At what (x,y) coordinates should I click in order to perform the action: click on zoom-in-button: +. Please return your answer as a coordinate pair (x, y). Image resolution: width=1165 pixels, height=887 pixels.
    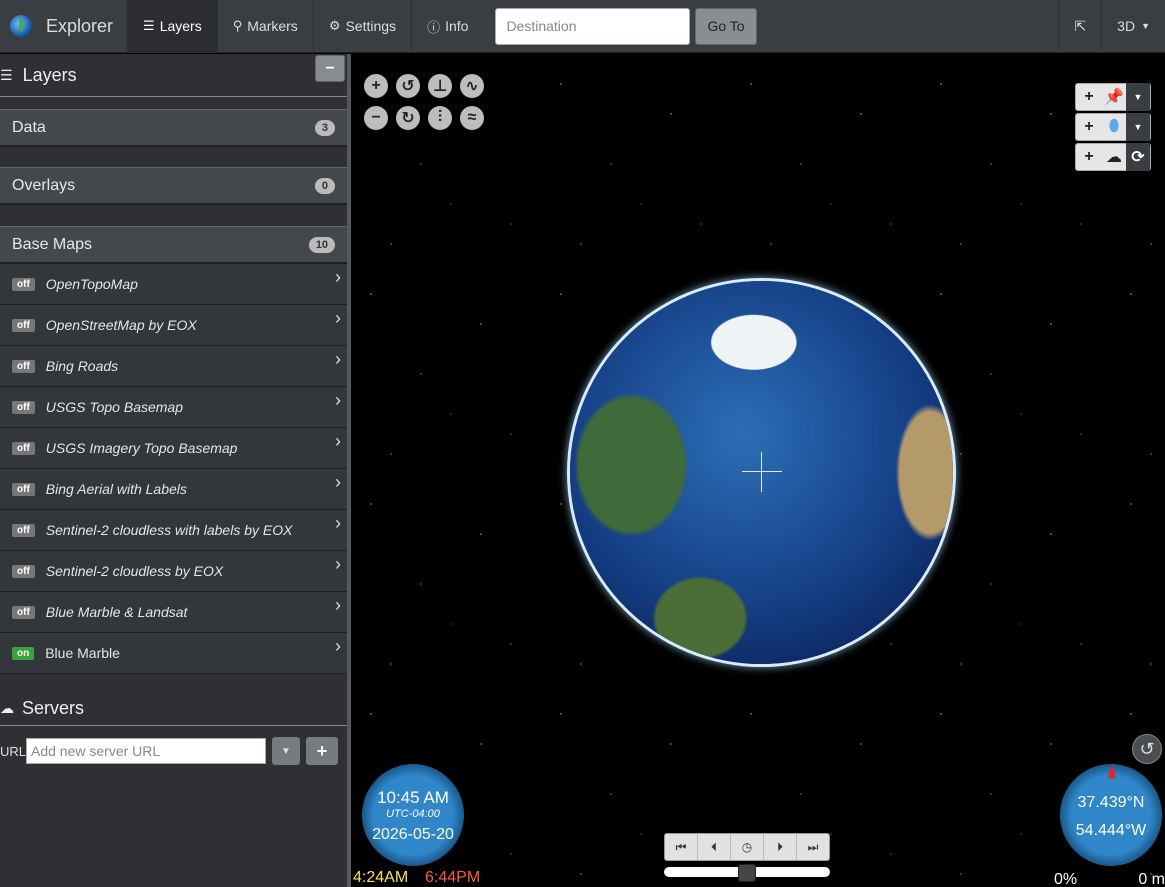
    Looking at the image, I should click on (376, 86).